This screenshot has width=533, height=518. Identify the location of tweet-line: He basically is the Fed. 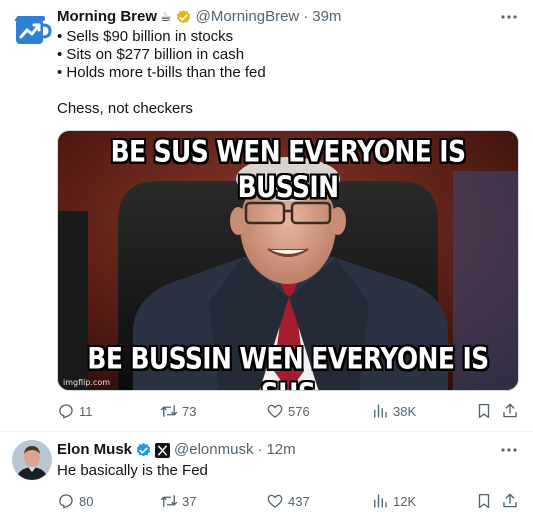
(132, 470).